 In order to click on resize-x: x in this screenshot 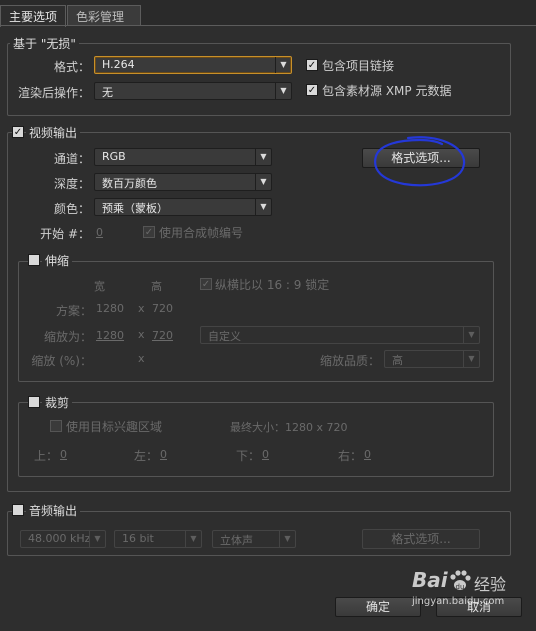, I will do `click(141, 334)`.